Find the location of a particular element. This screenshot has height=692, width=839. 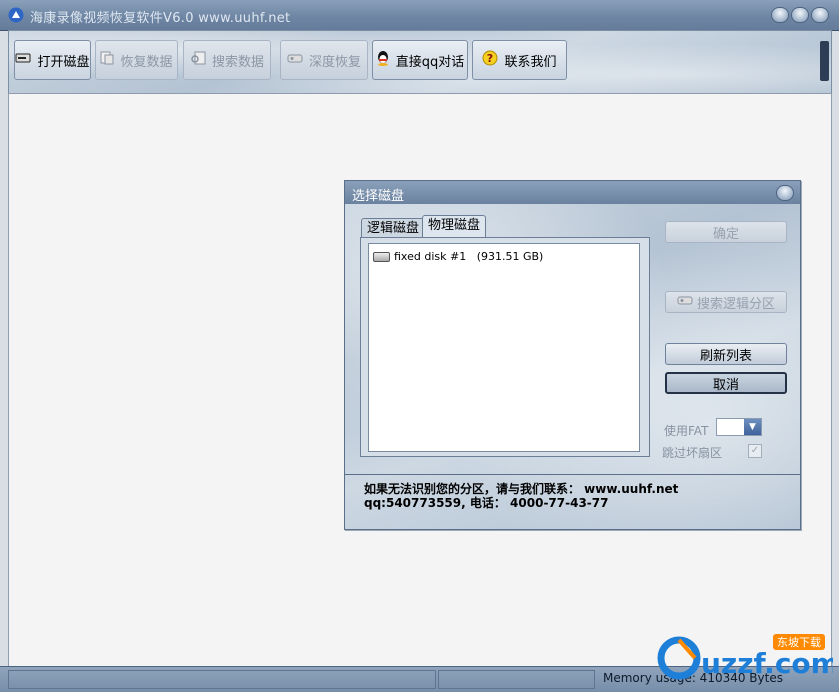

restore-icon is located at coordinates (107, 60).